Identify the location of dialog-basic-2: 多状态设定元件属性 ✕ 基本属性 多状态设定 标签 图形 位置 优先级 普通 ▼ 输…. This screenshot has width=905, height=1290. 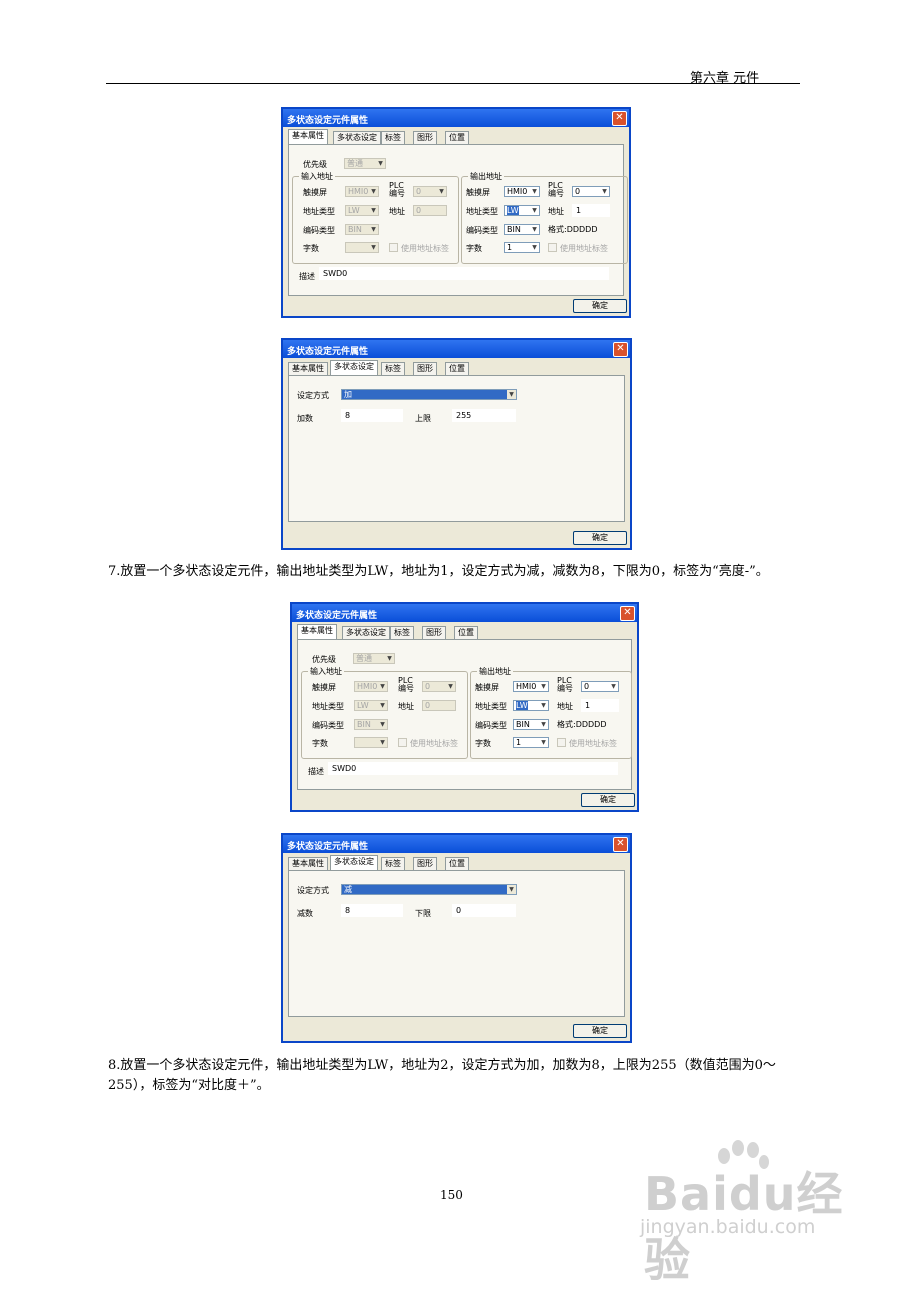
(464, 707).